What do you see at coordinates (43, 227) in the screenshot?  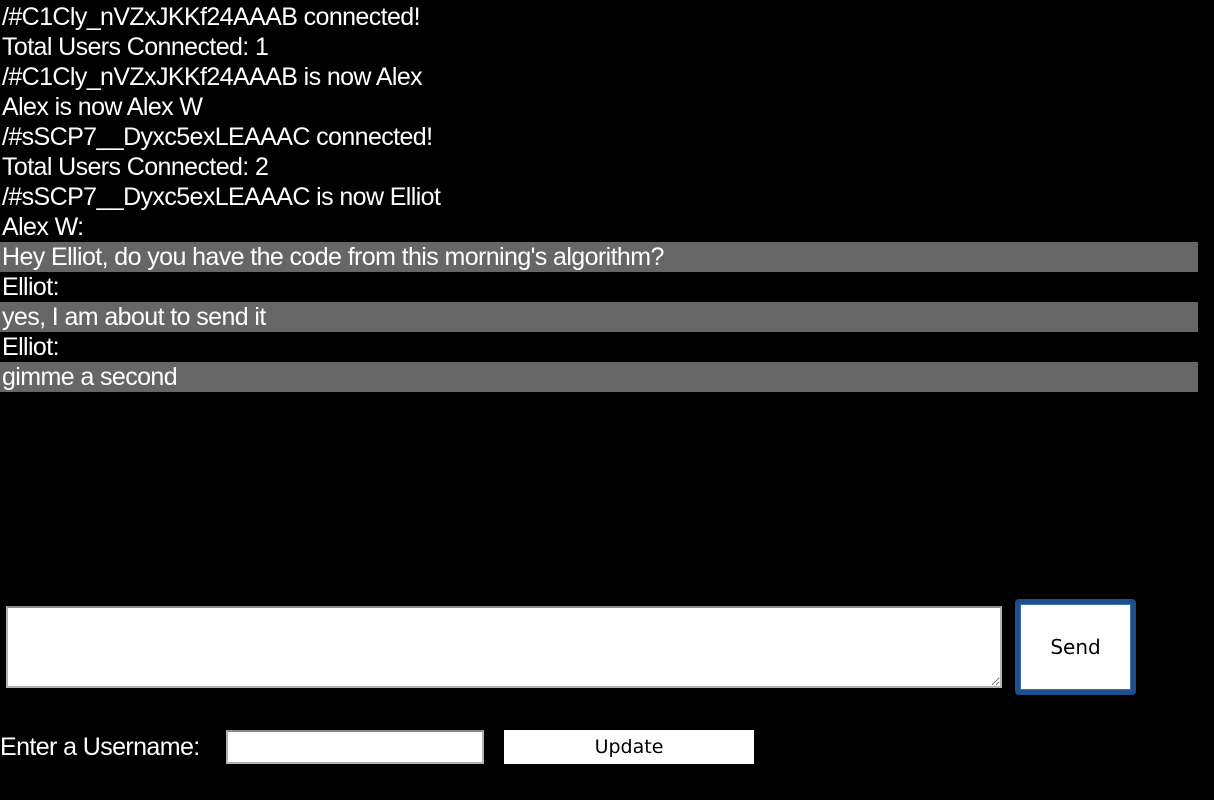 I see `chat-sender-label: Alex W:` at bounding box center [43, 227].